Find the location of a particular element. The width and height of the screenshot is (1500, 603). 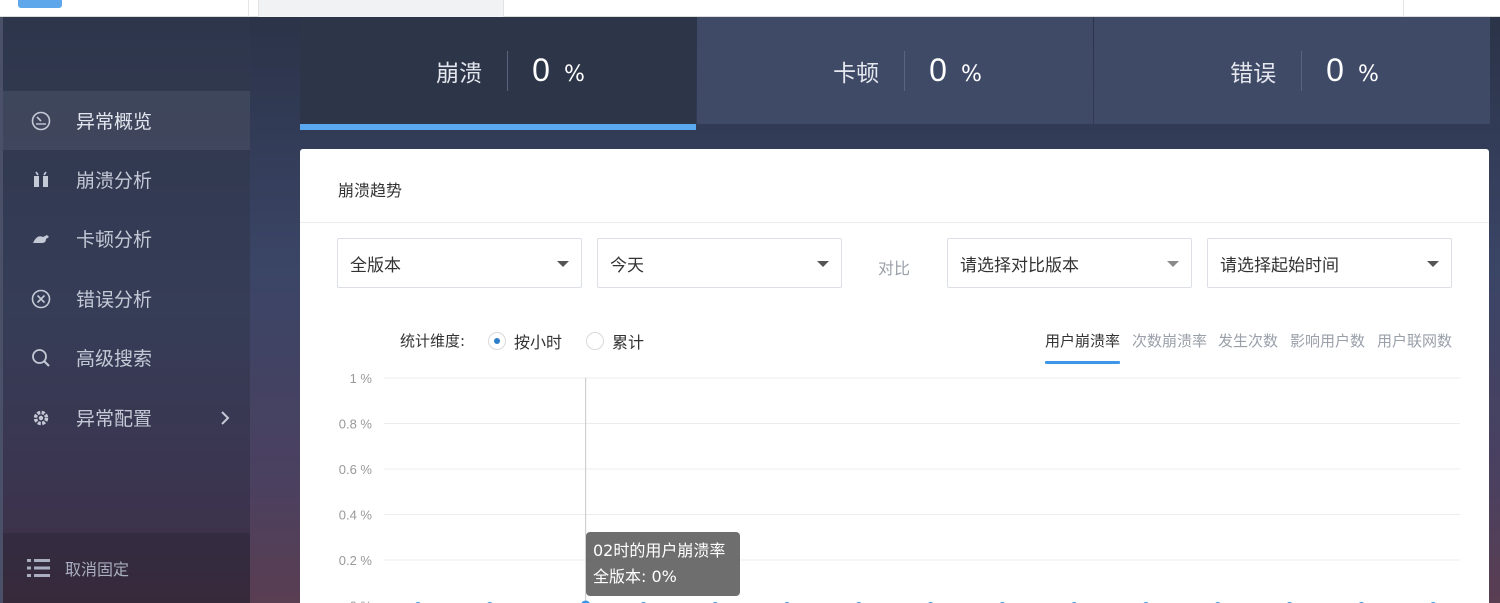

unpin-sidebar-button: 取消固定 is located at coordinates (126, 568).